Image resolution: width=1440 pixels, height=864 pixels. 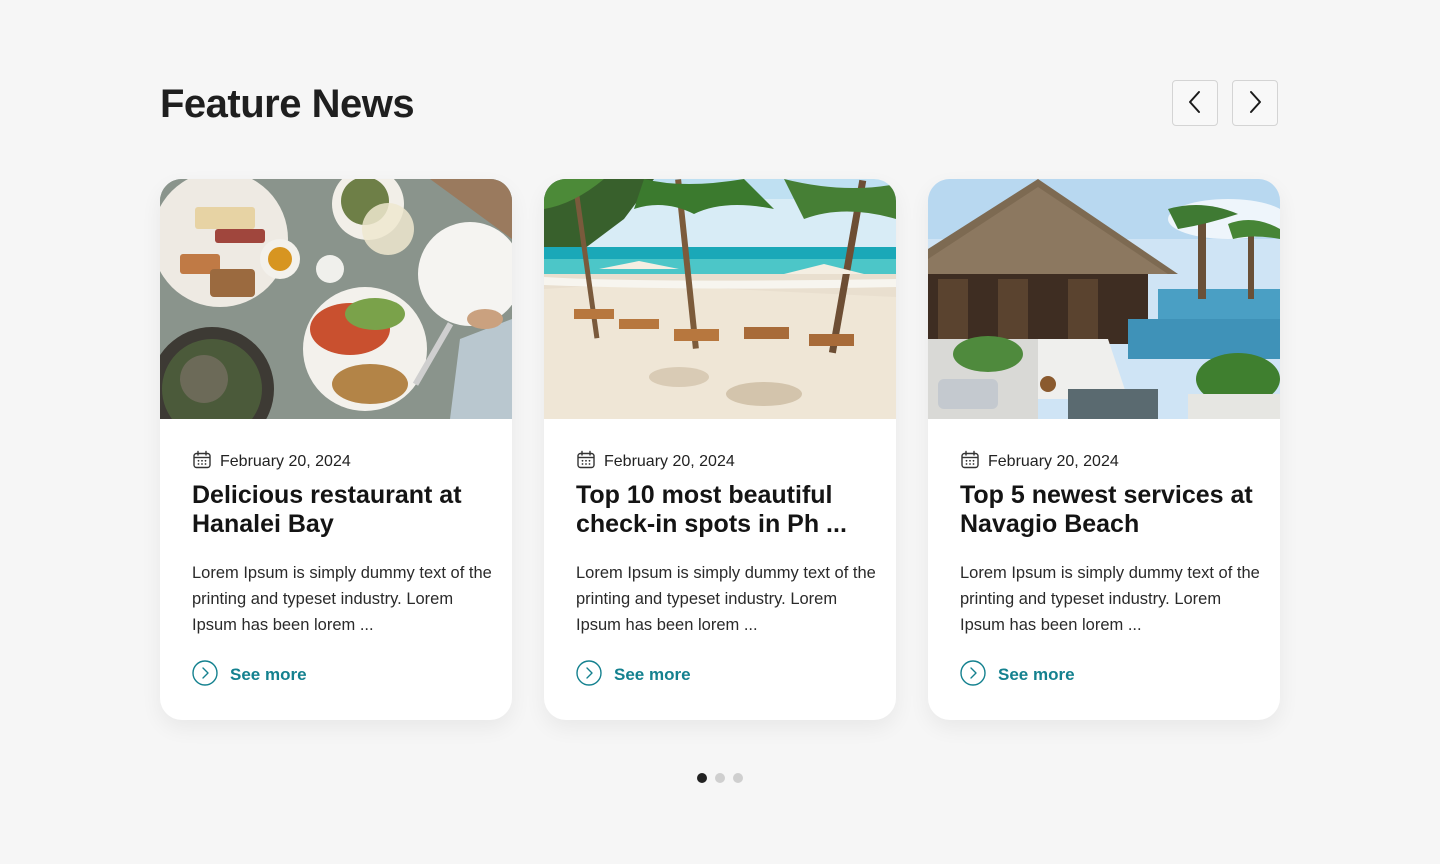 I want to click on chevron-right-icon, so click(x=1255, y=103).